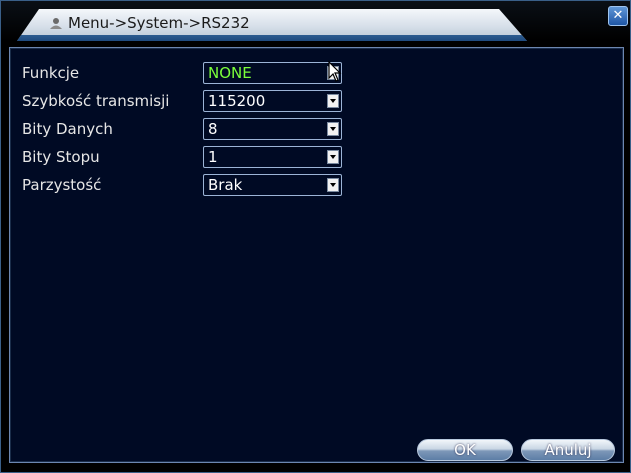 The width and height of the screenshot is (631, 473). What do you see at coordinates (213, 129) in the screenshot?
I see `select-data-bits-value: 8` at bounding box center [213, 129].